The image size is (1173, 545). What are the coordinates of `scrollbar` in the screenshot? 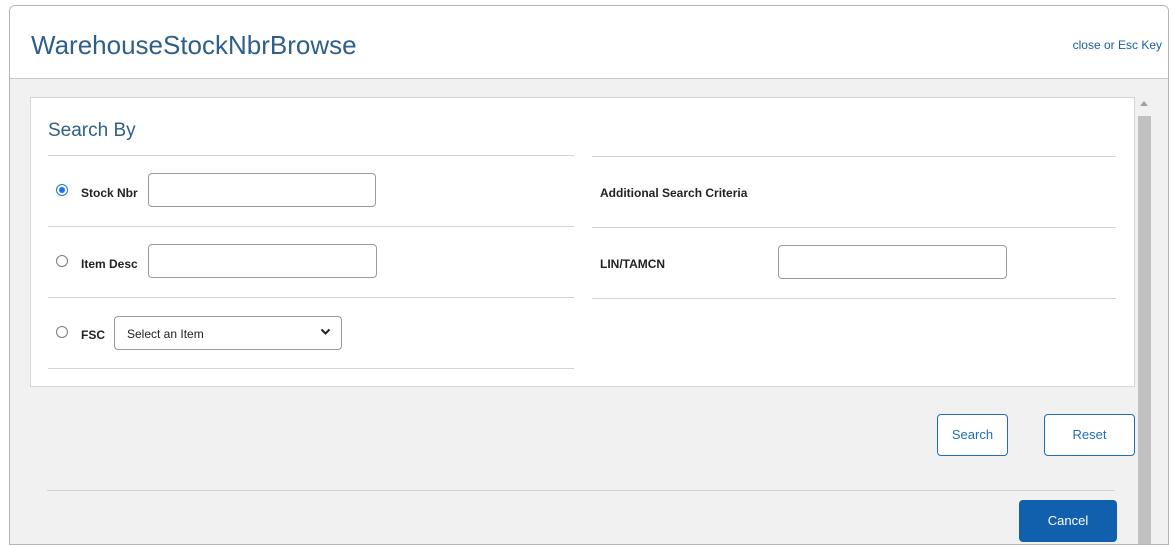 It's located at (1144, 320).